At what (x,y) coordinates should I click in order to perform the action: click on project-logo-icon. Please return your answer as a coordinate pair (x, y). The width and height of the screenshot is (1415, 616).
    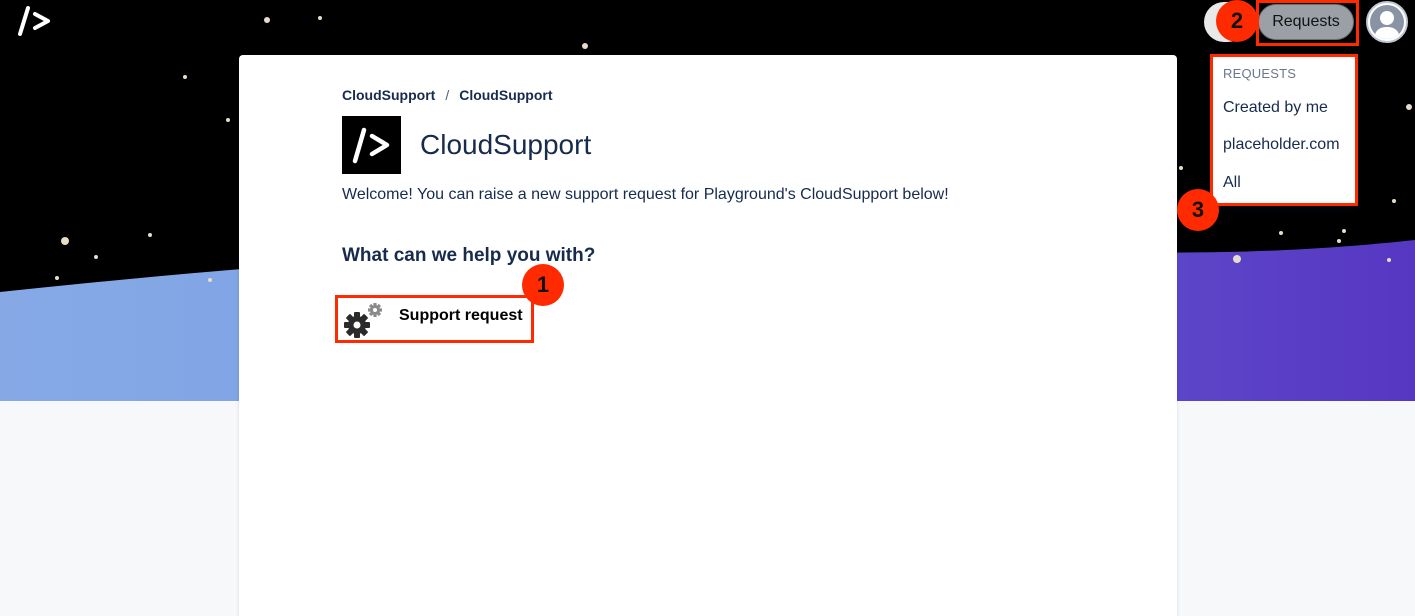
    Looking at the image, I should click on (371, 145).